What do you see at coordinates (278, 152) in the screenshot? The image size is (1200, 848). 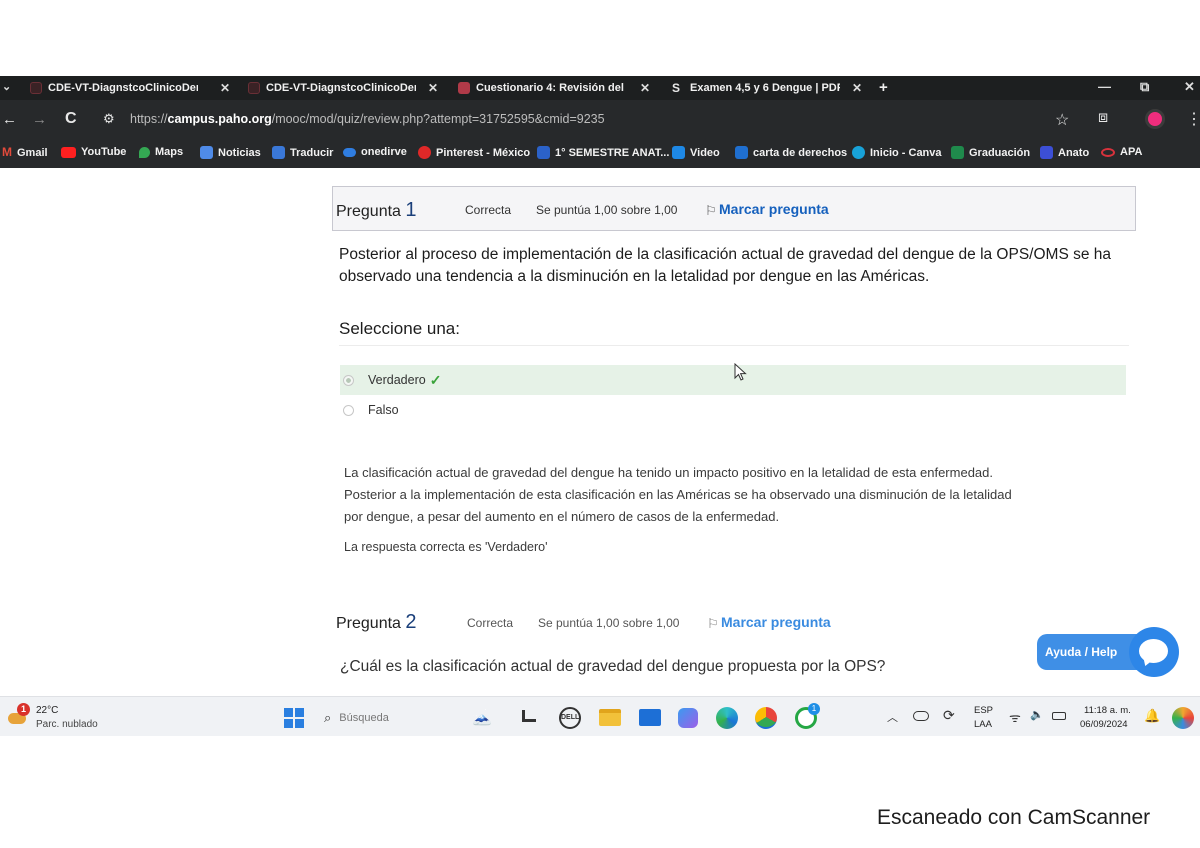 I see `translate-icon` at bounding box center [278, 152].